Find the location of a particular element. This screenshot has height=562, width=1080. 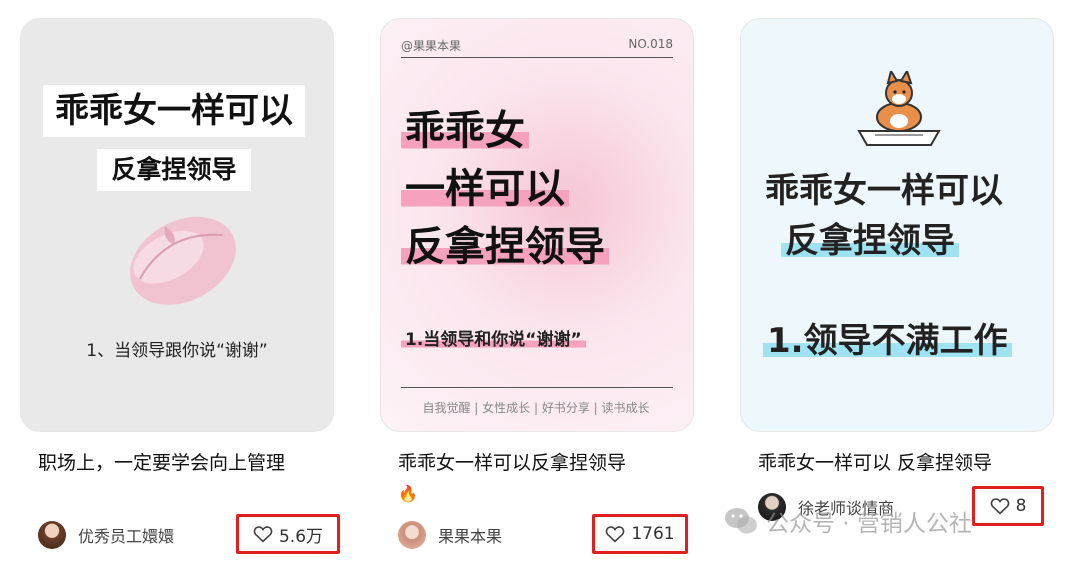

cover-issue-number: NO.018 is located at coordinates (650, 44).